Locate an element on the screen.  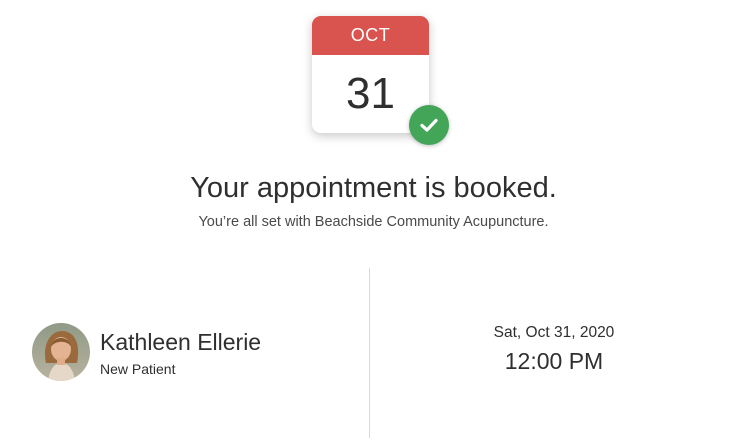
section-divider is located at coordinates (369, 353).